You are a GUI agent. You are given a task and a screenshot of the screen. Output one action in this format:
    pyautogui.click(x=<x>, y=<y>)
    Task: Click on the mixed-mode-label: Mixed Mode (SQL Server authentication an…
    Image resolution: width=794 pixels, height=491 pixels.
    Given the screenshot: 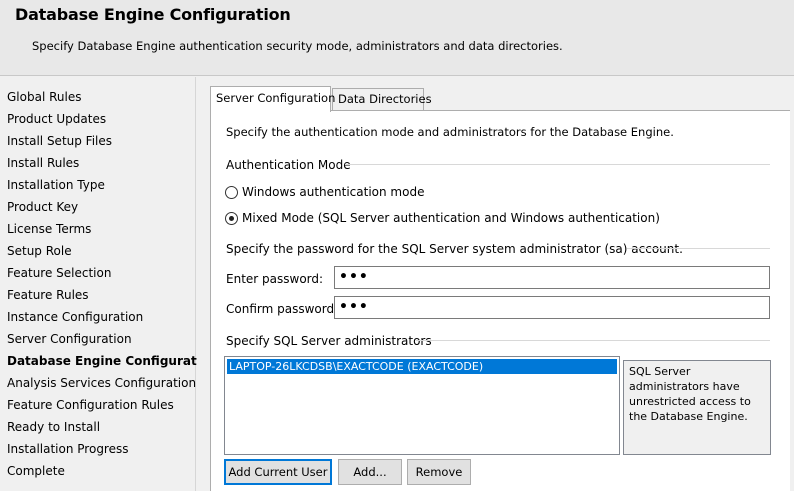 What is the action you would take?
    pyautogui.click(x=451, y=218)
    